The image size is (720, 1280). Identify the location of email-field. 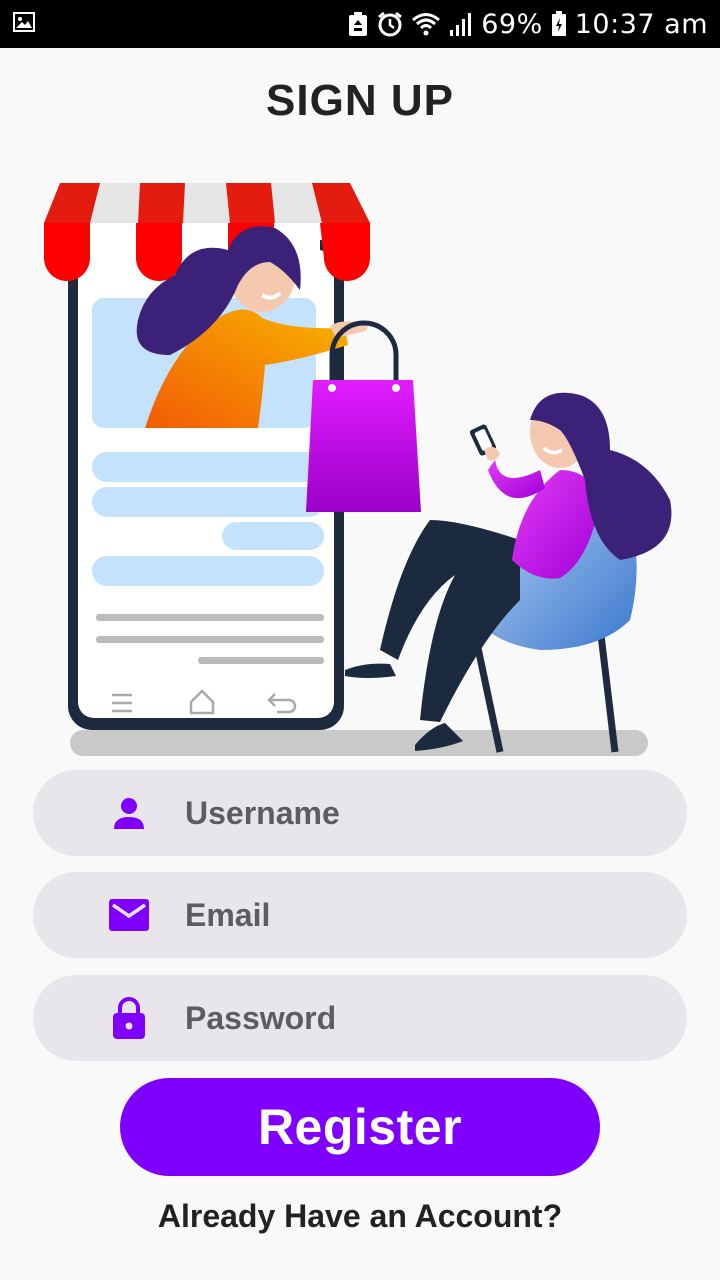
(360, 915).